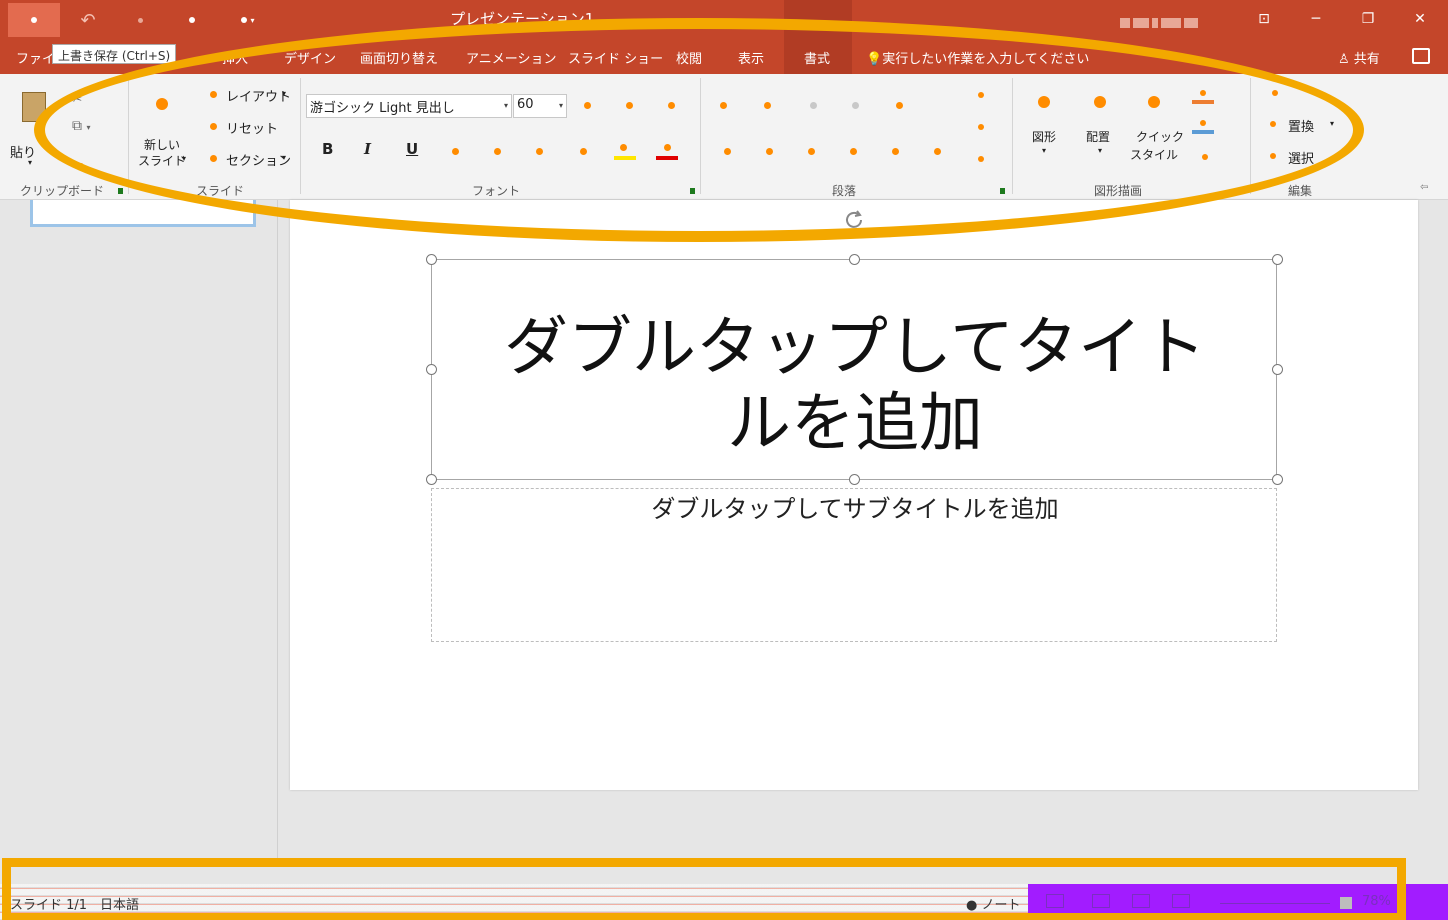 The width and height of the screenshot is (1448, 920). Describe the element at coordinates (88, 20) in the screenshot. I see `undo-button: ↶` at that location.